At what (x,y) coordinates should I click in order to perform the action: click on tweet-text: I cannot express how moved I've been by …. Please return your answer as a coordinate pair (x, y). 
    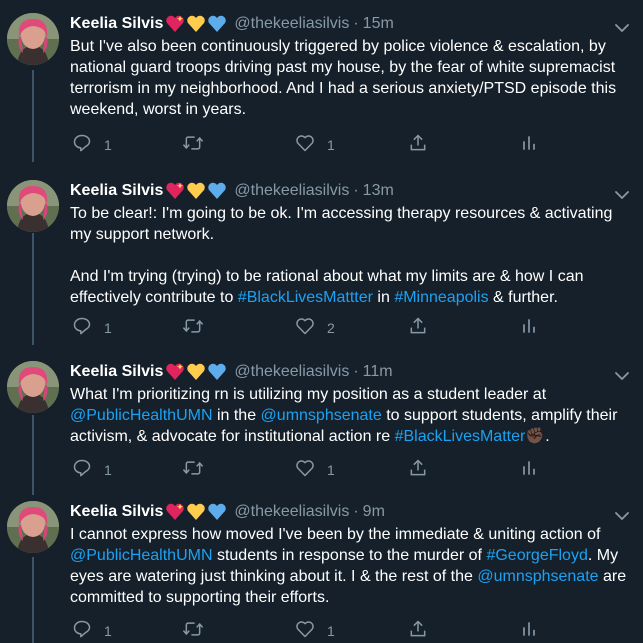
    Looking at the image, I should click on (335, 534).